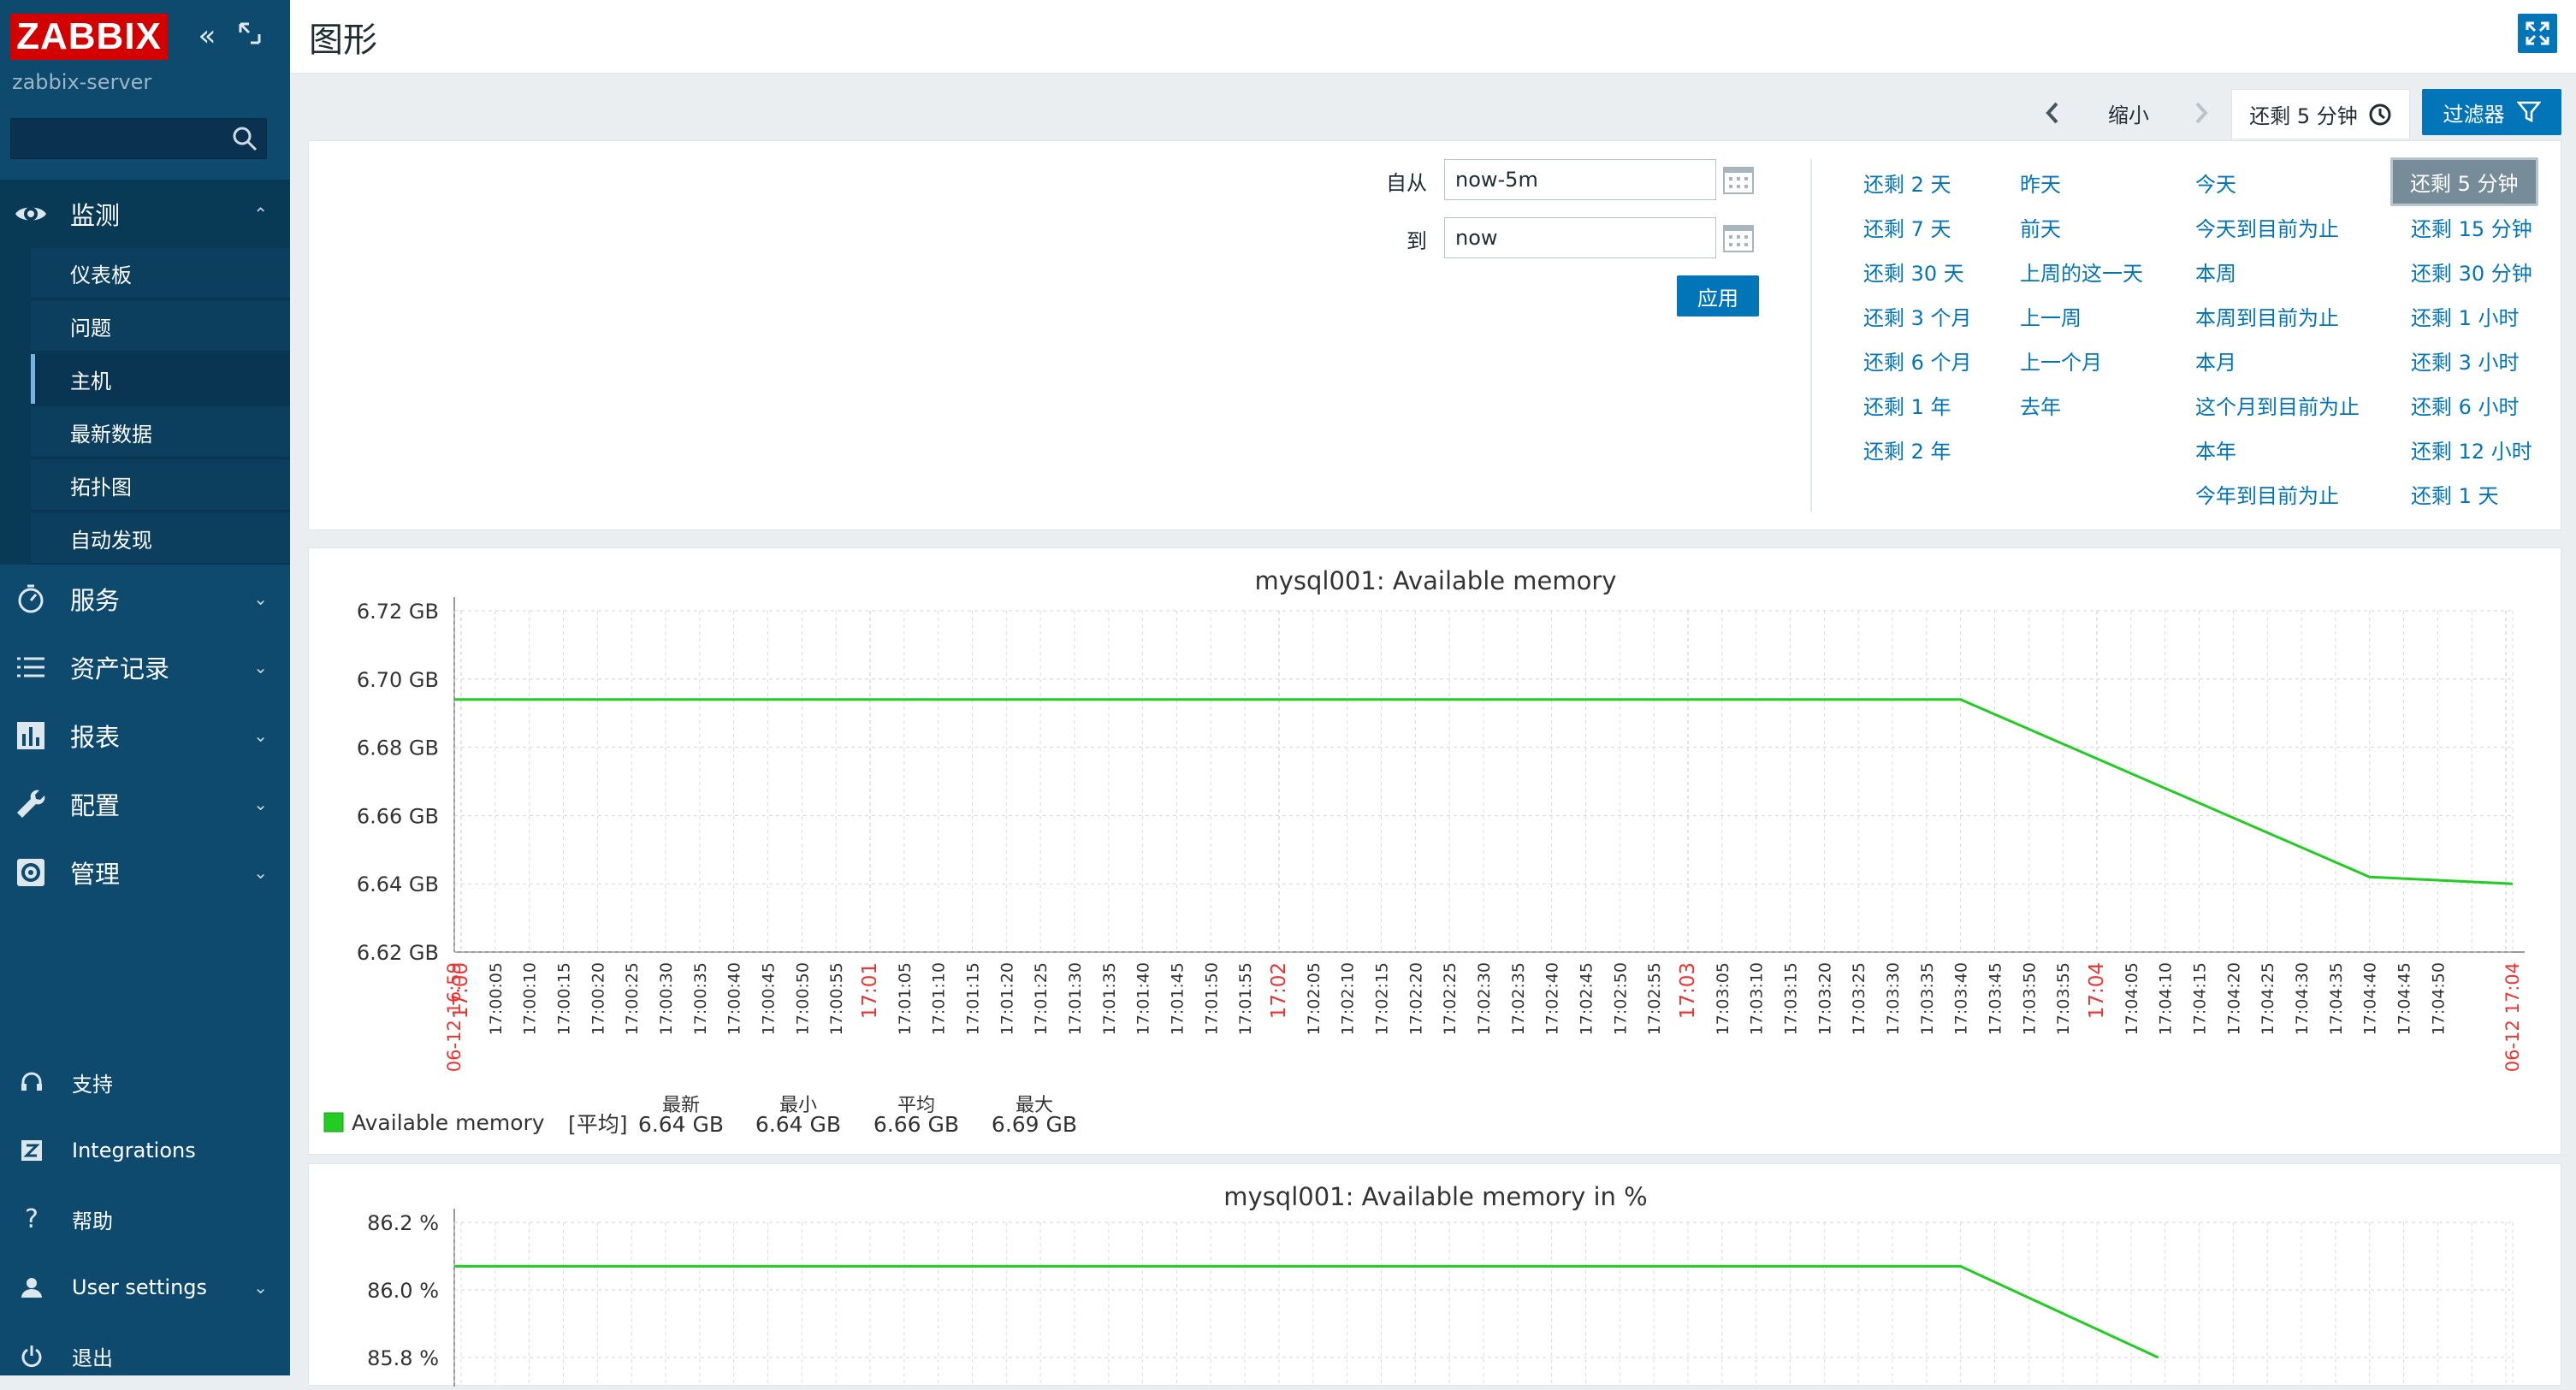 The width and height of the screenshot is (2576, 1390). What do you see at coordinates (2051, 316) in the screenshot?
I see `quick-range-link: 上一周` at bounding box center [2051, 316].